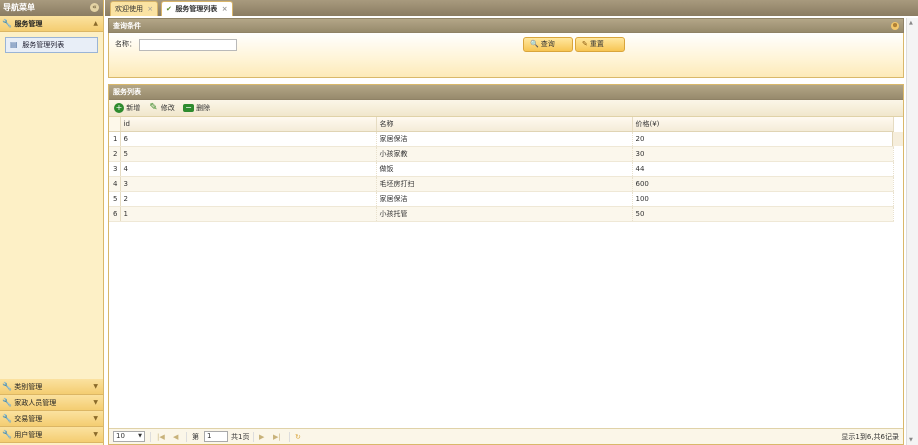 Image resolution: width=918 pixels, height=445 pixels. I want to click on prev-page-icon: ◀, so click(175, 437).